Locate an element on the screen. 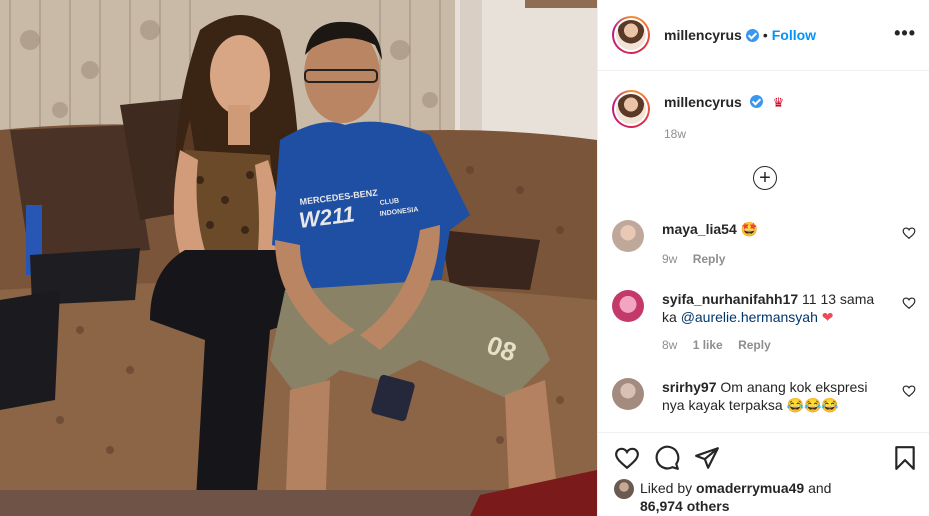 This screenshot has width=929, height=516. author-avatar is located at coordinates (631, 35).